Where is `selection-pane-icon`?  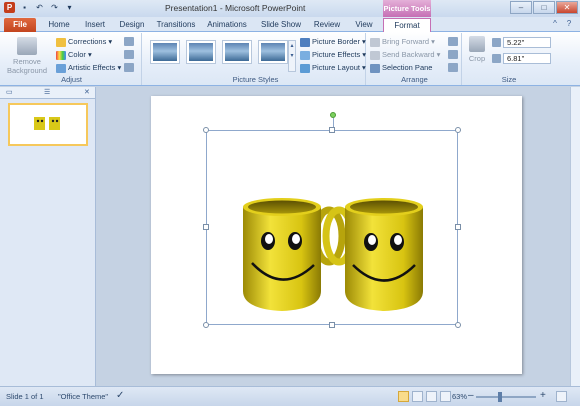
selection-pane-icon is located at coordinates (375, 68).